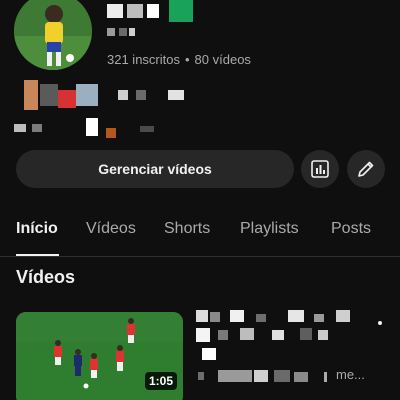  I want to click on avatar-image, so click(53, 35).